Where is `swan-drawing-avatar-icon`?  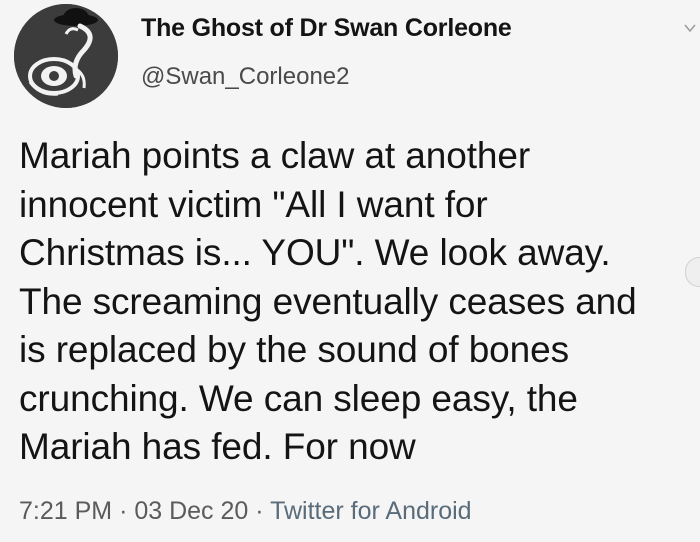 swan-drawing-avatar-icon is located at coordinates (66, 56).